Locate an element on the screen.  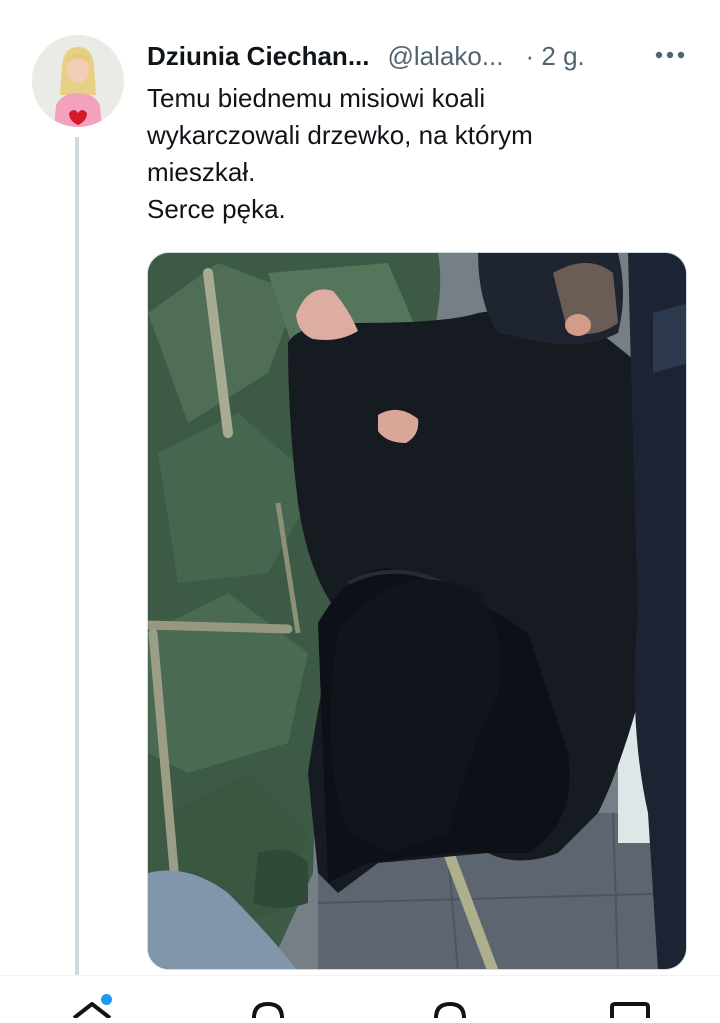
communities-icon is located at coordinates (450, 1010).